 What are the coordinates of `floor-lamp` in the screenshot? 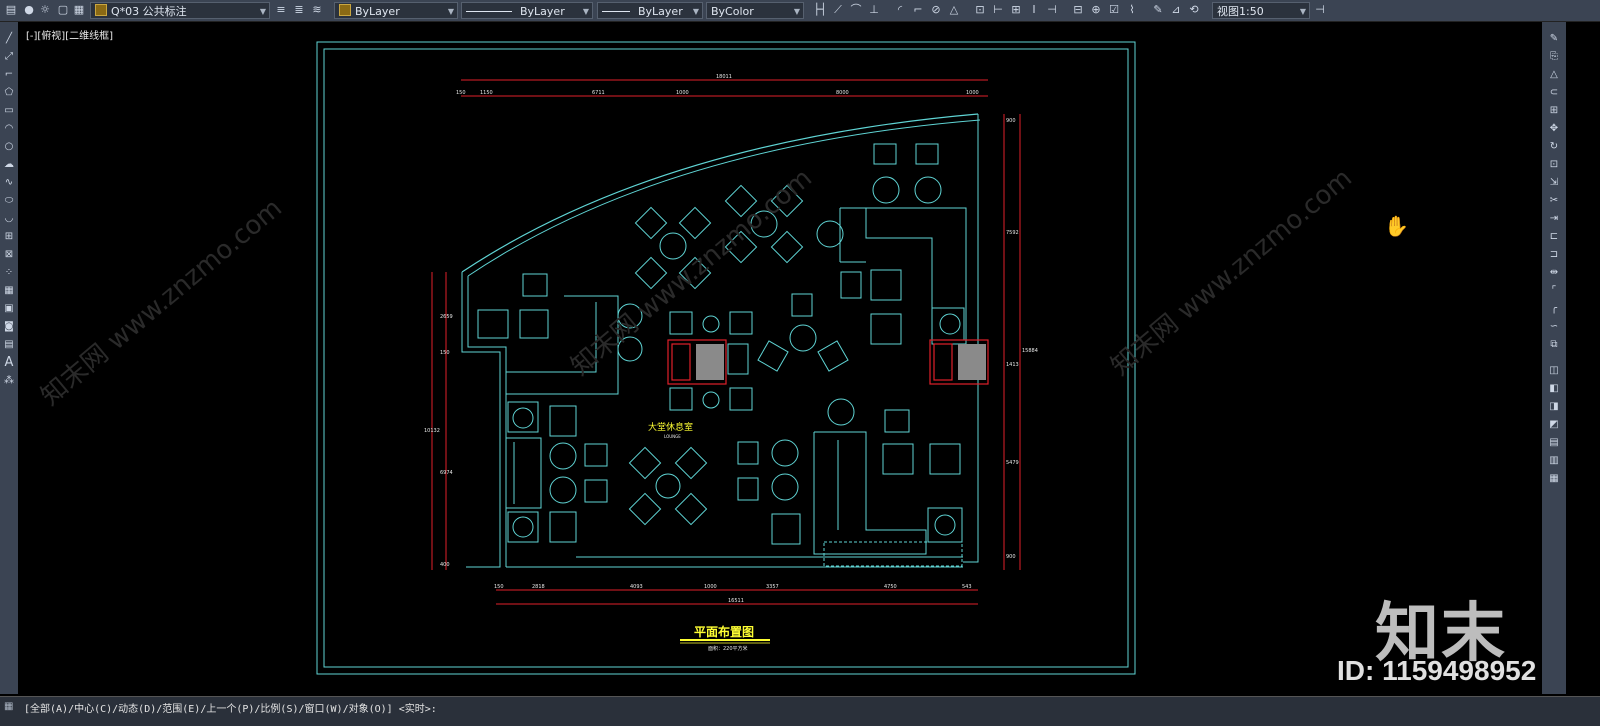 It's located at (523, 418).